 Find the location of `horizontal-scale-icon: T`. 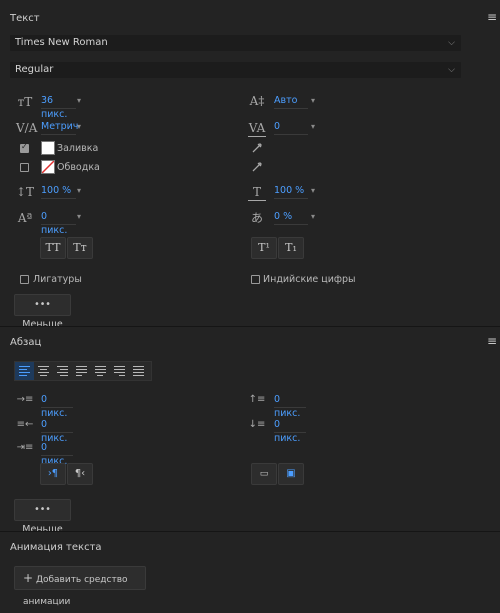

horizontal-scale-icon: T is located at coordinates (257, 192).